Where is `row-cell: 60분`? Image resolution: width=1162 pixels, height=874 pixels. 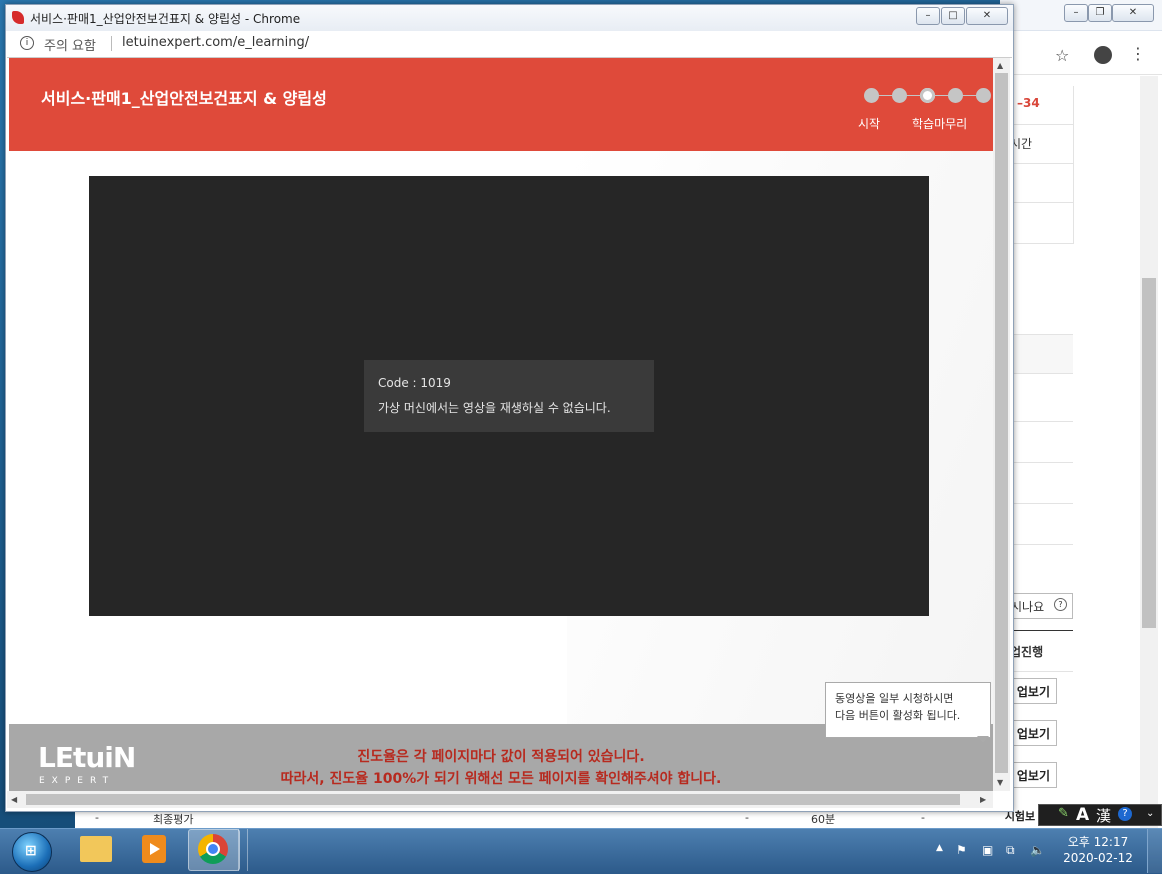
row-cell: 60분 is located at coordinates (823, 819).